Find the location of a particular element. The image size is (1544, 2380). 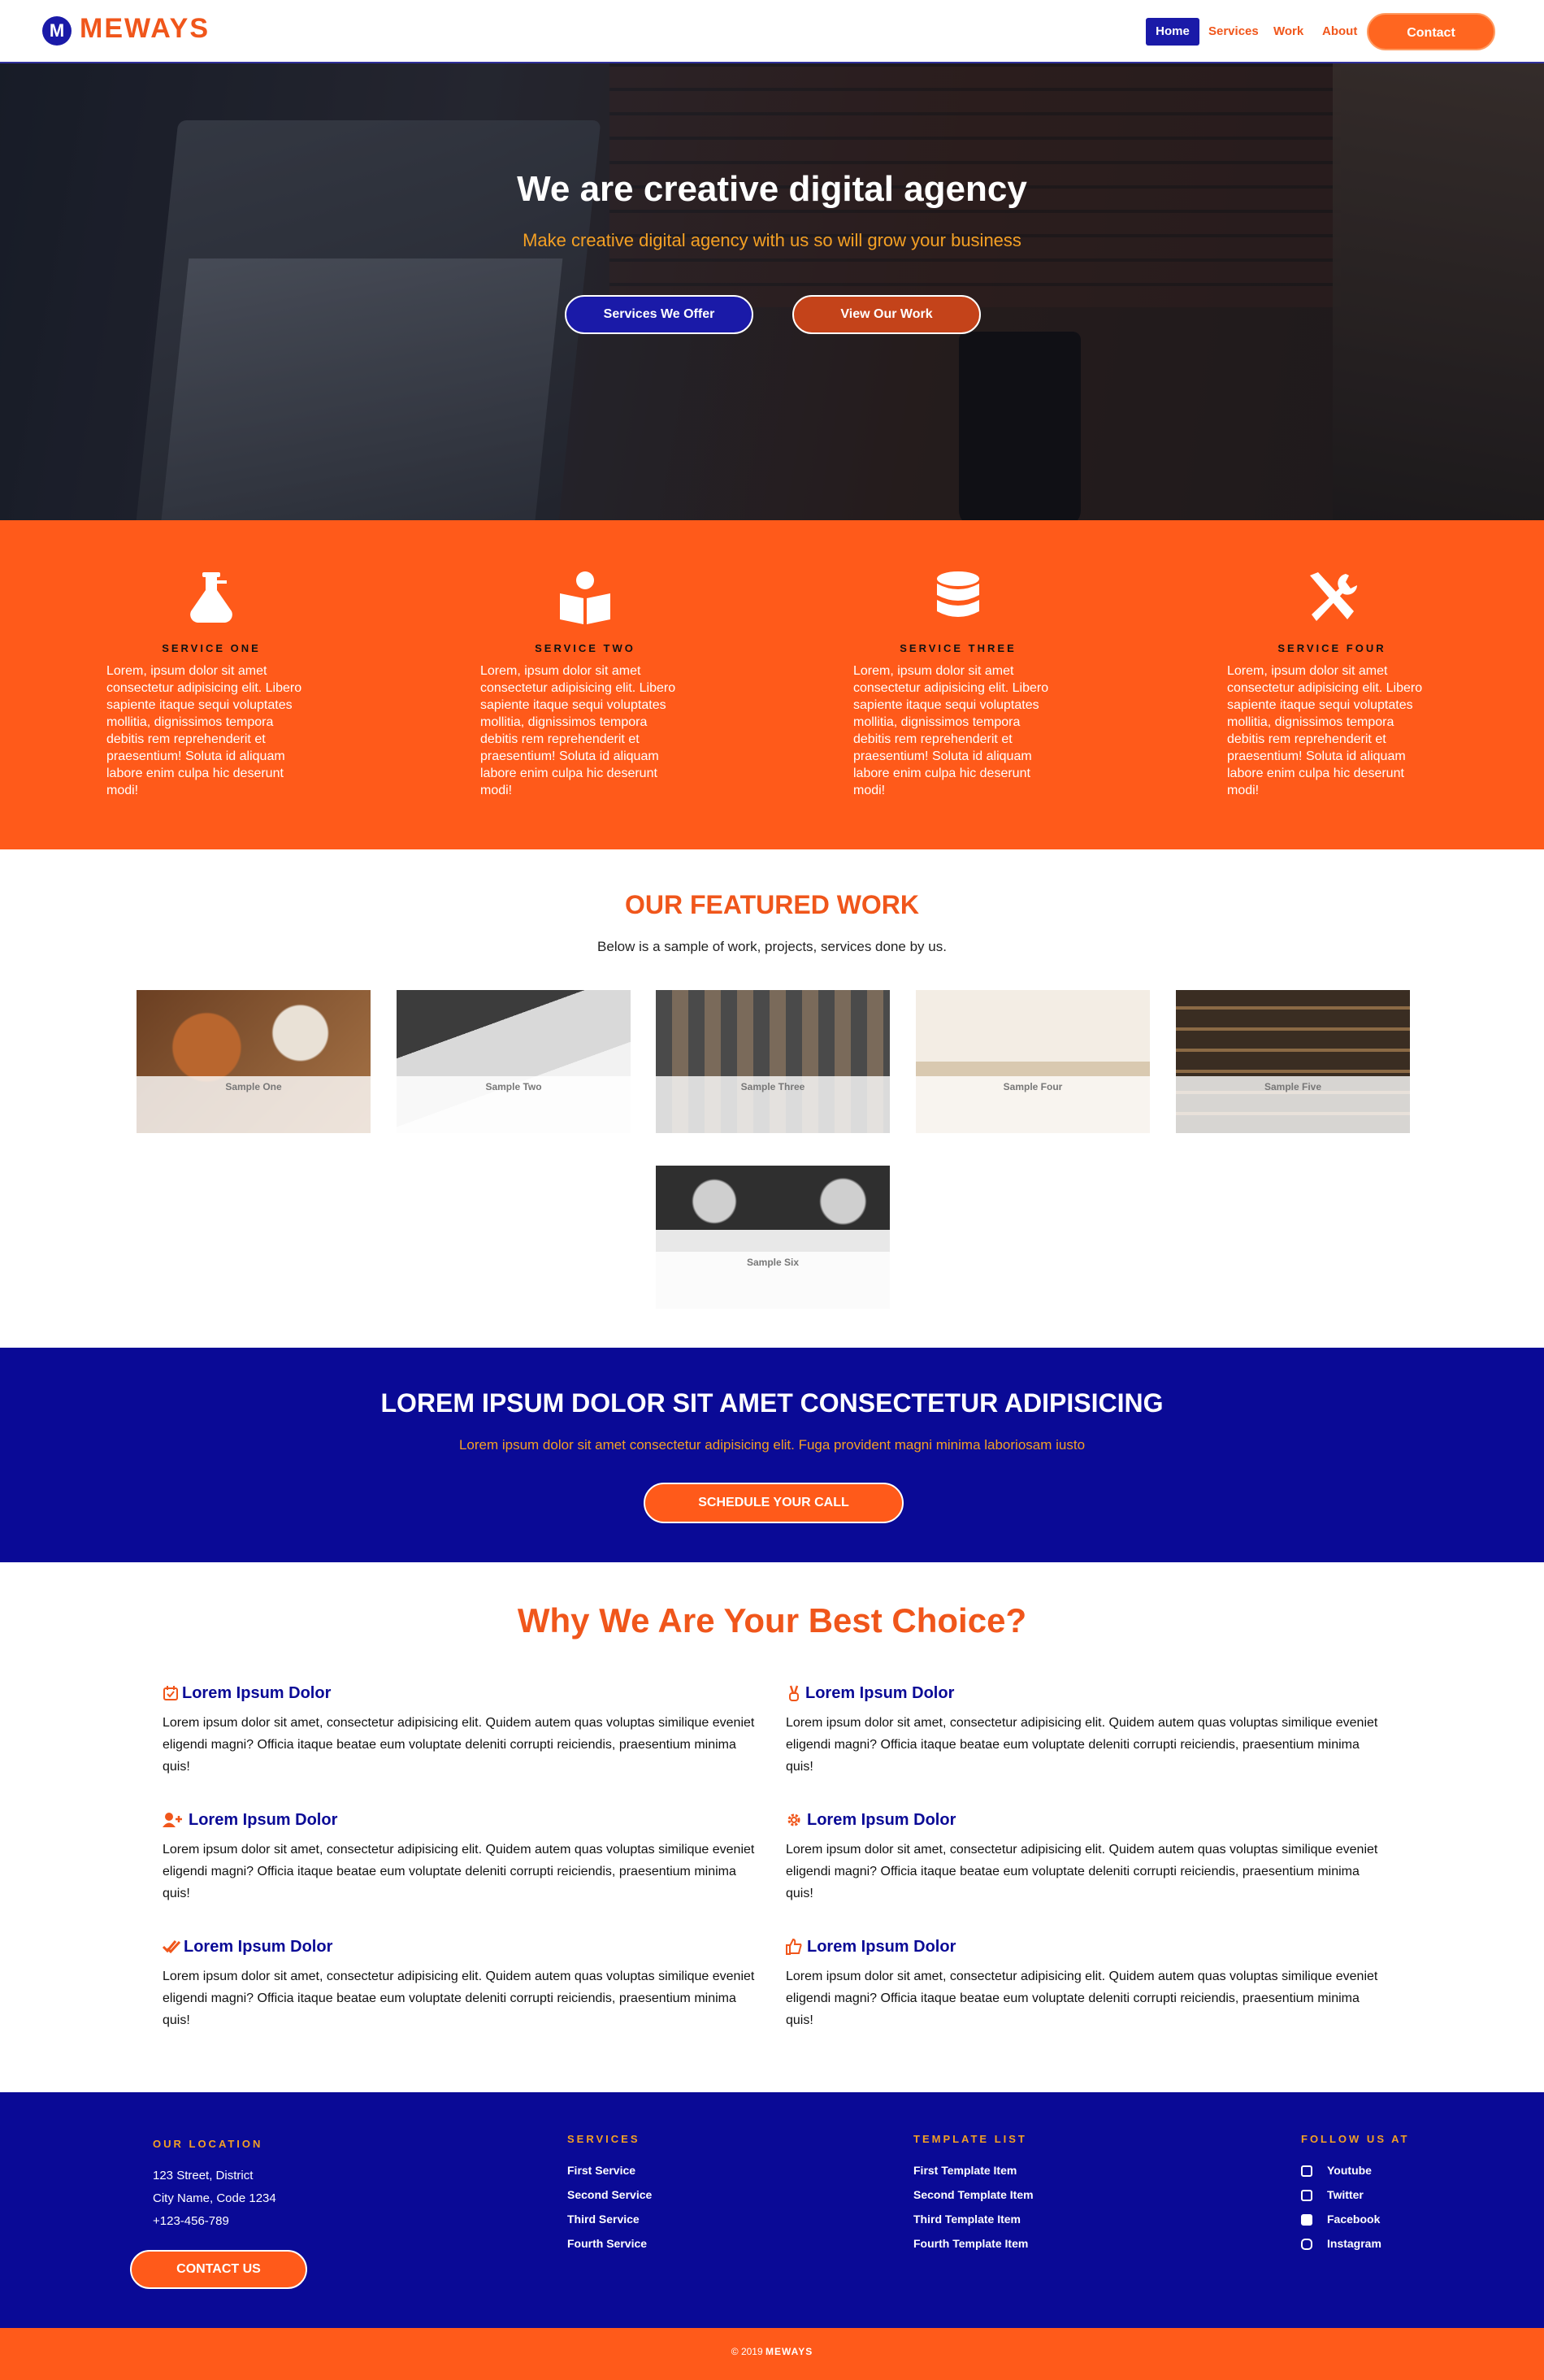

nav-contact-button: Contact is located at coordinates (1431, 32).